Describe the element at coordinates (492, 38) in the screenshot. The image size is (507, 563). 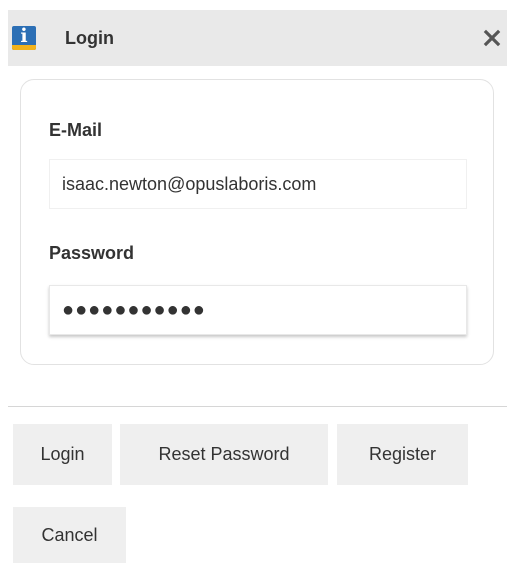
I see `close-icon` at that location.